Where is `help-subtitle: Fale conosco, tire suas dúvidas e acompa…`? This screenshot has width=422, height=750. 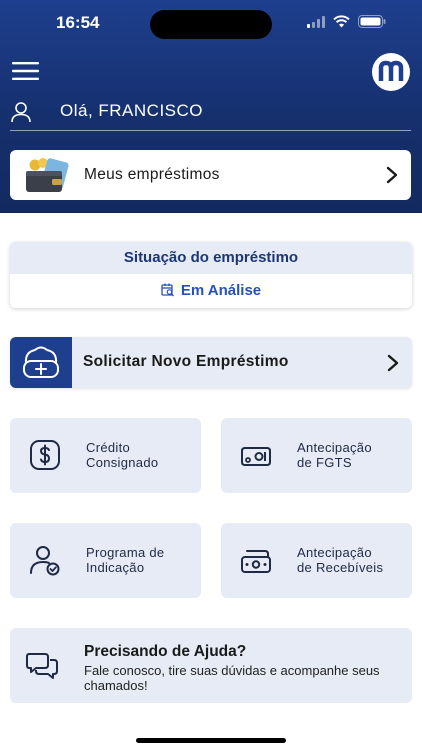
help-subtitle: Fale conosco, tire suas dúvidas e acompa… is located at coordinates (232, 678).